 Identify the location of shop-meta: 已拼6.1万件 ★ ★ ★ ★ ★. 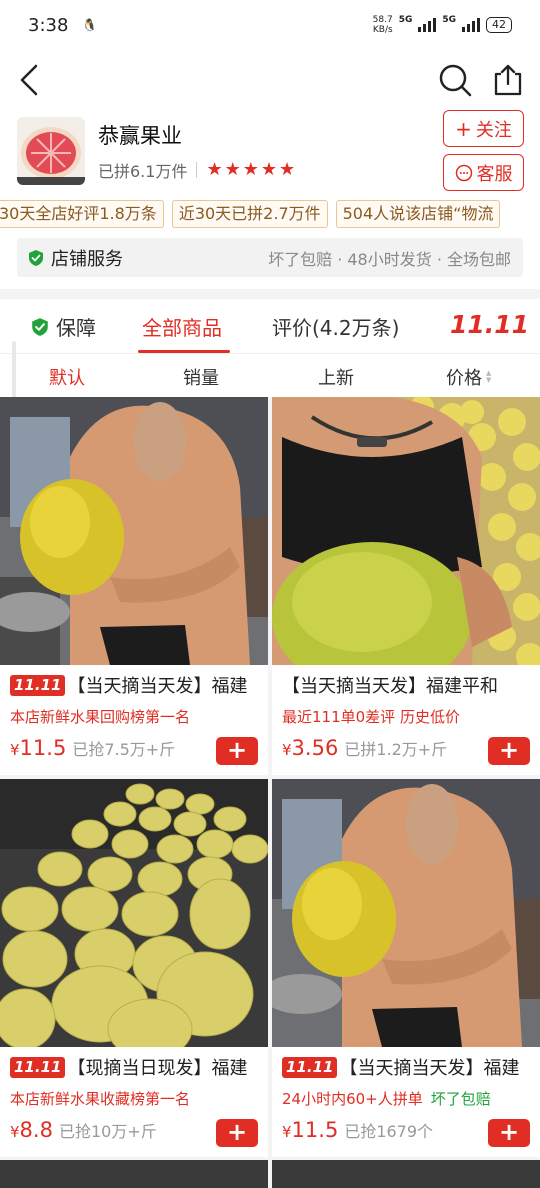
(196, 170).